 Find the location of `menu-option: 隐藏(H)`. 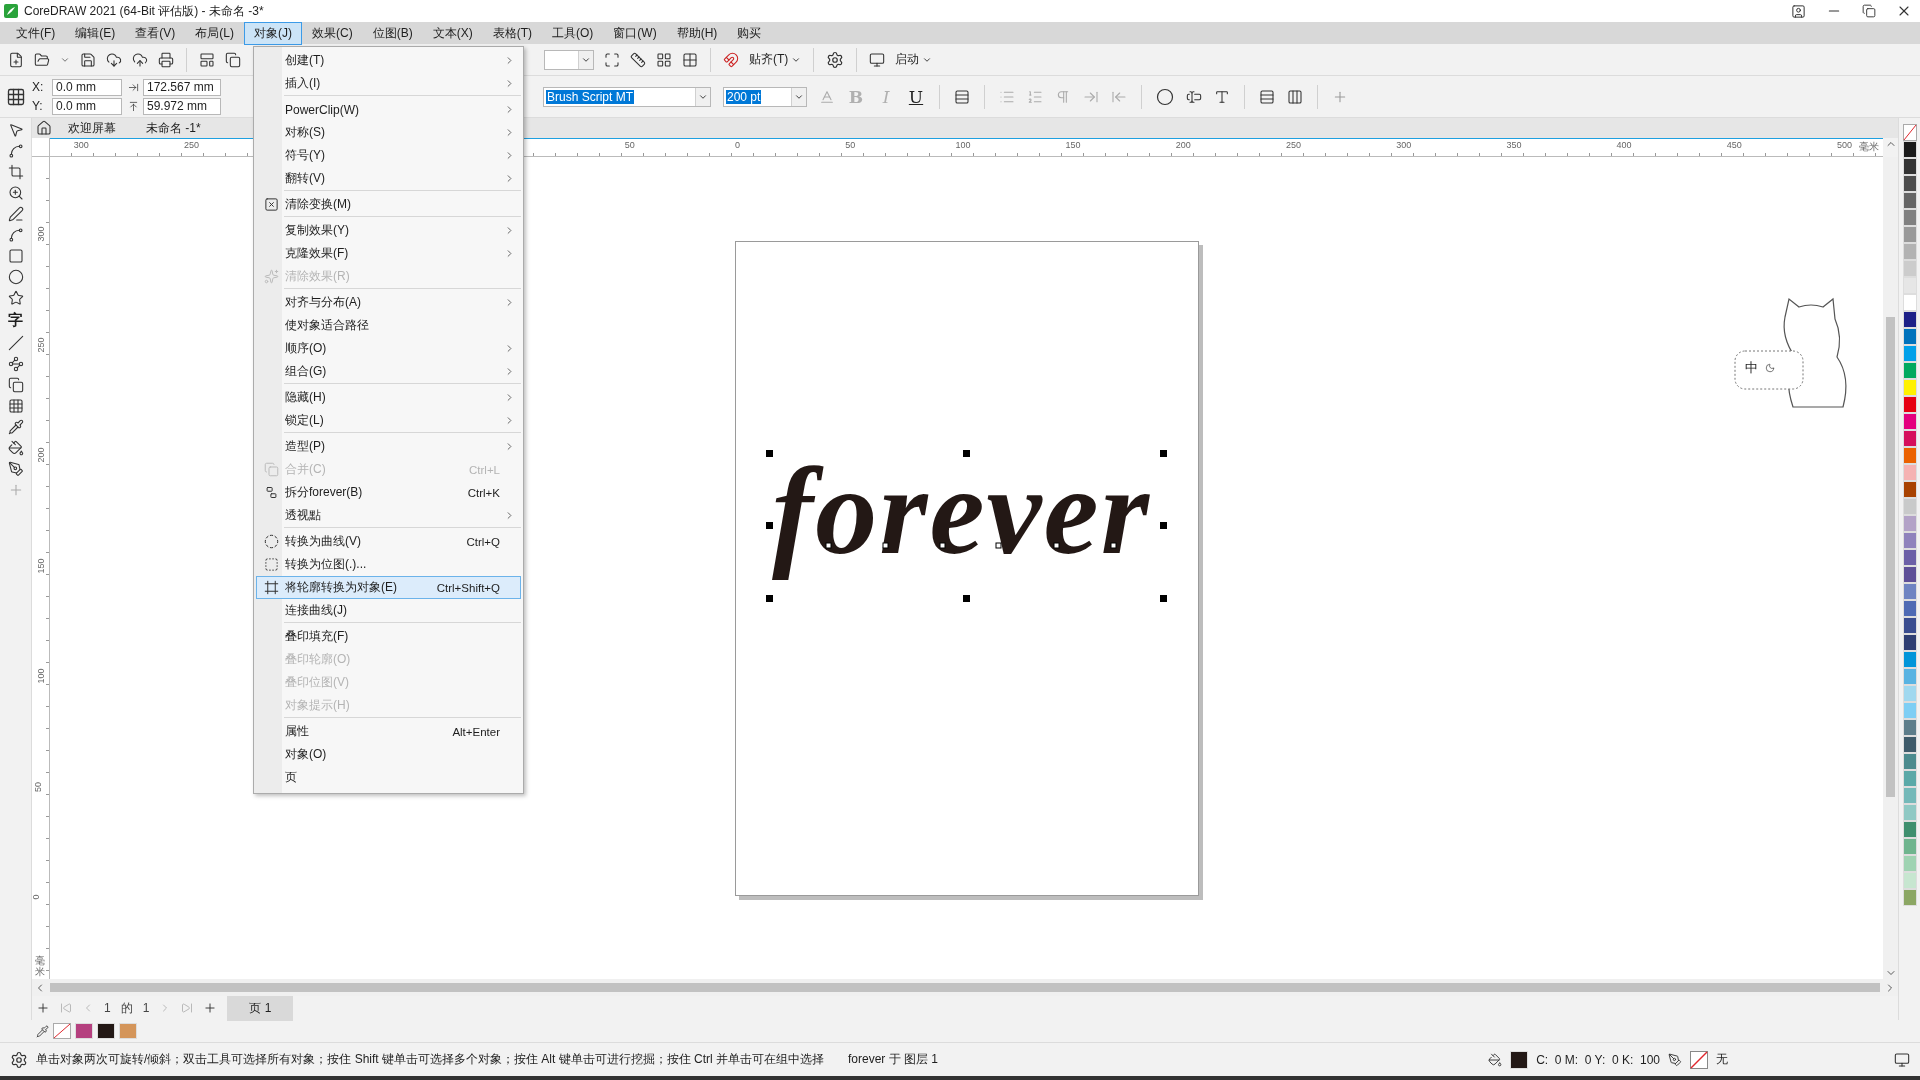

menu-option: 隐藏(H) is located at coordinates (388, 397).